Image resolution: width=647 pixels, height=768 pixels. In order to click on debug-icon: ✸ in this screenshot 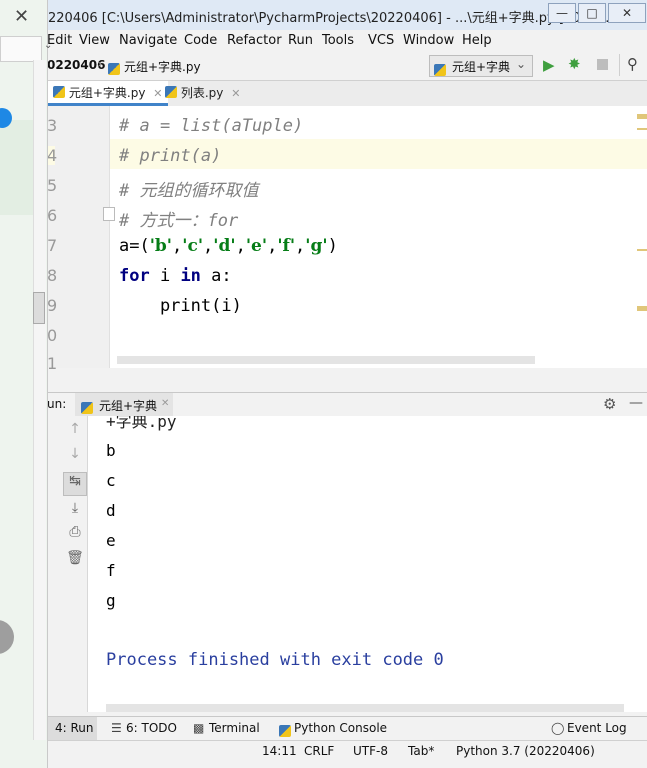, I will do `click(574, 64)`.